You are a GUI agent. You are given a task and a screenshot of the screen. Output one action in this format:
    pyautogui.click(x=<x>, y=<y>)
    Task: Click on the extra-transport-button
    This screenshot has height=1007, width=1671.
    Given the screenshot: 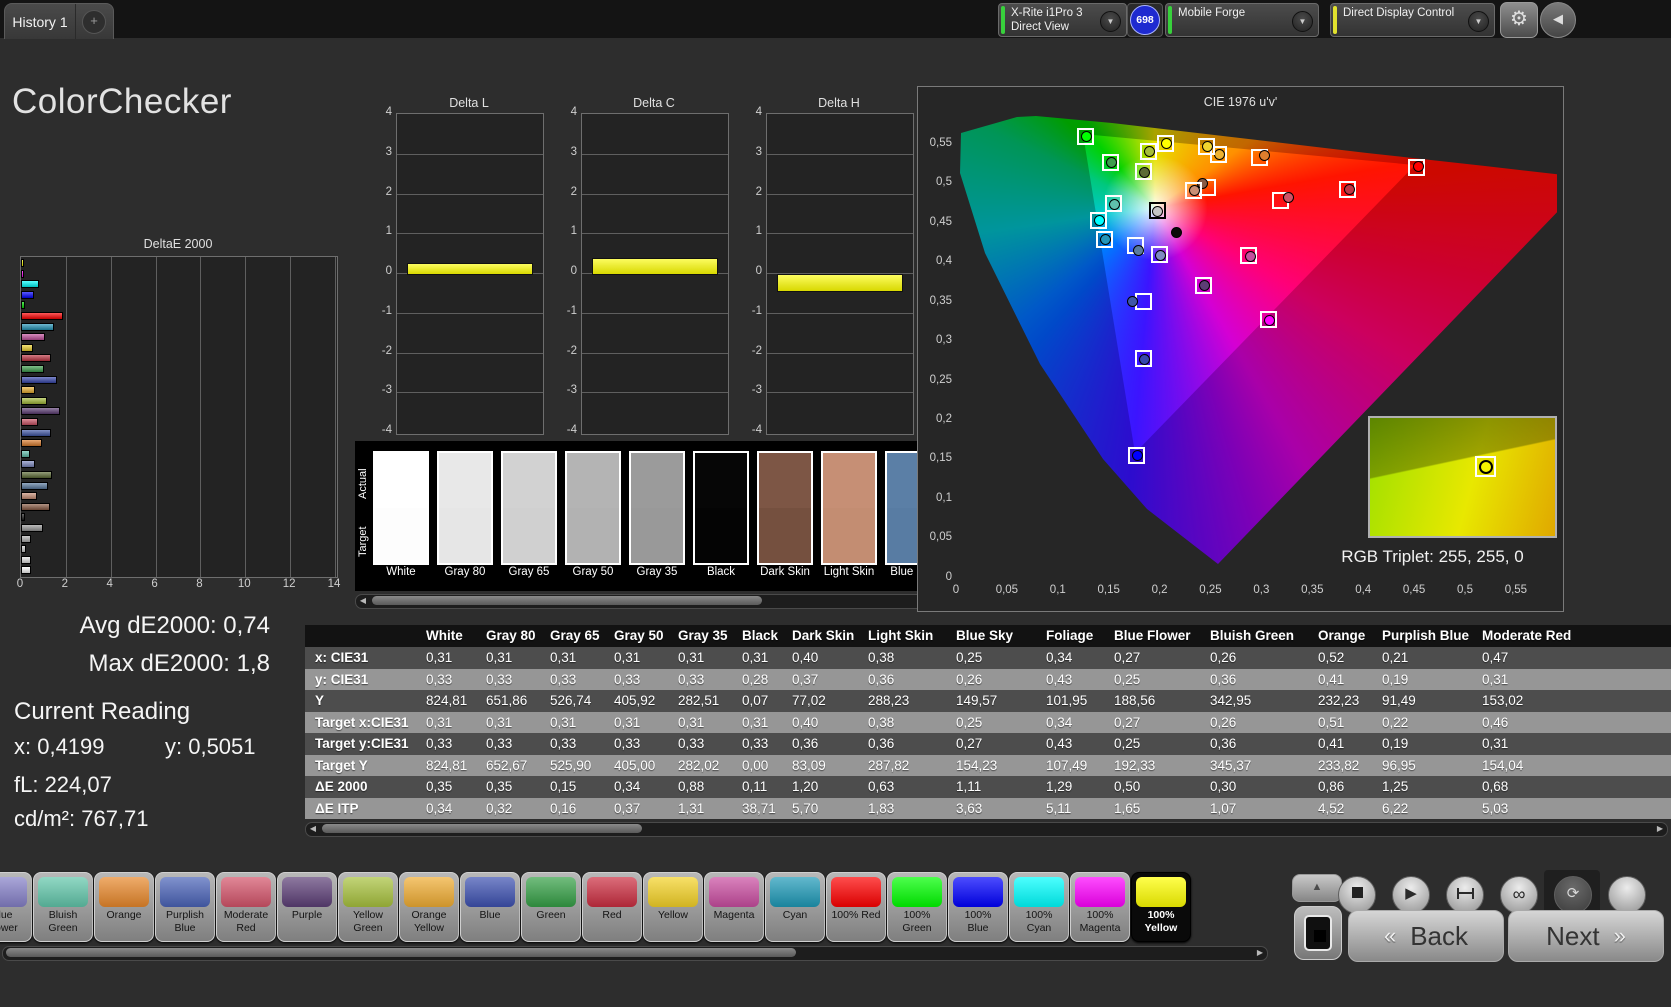 What is the action you would take?
    pyautogui.click(x=1627, y=895)
    